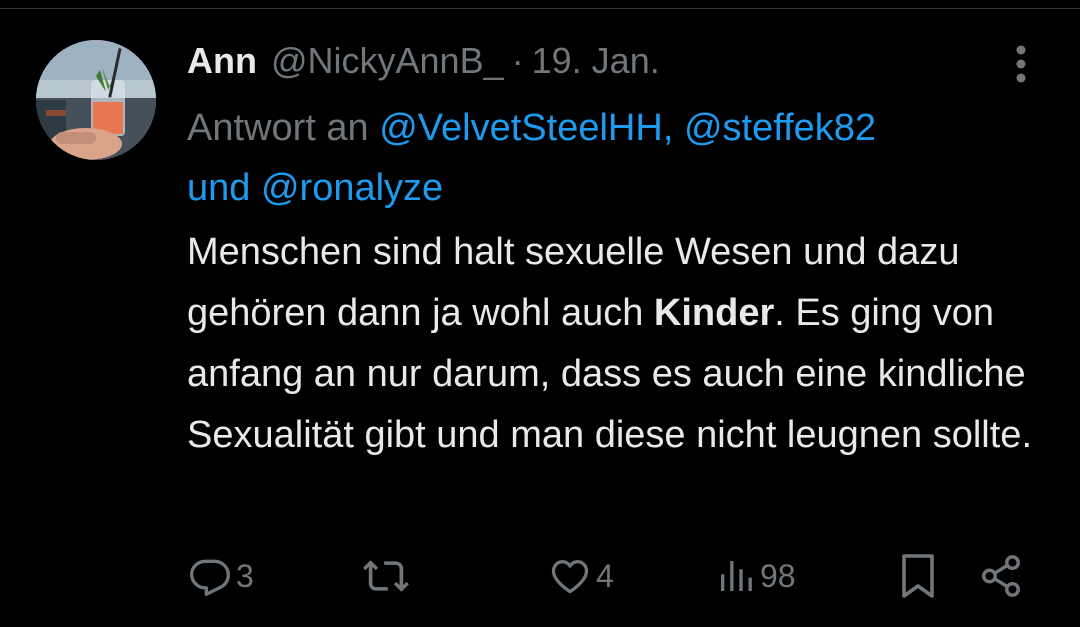 Image resolution: width=1080 pixels, height=627 pixels. I want to click on mention-link: @steffek82, so click(780, 128).